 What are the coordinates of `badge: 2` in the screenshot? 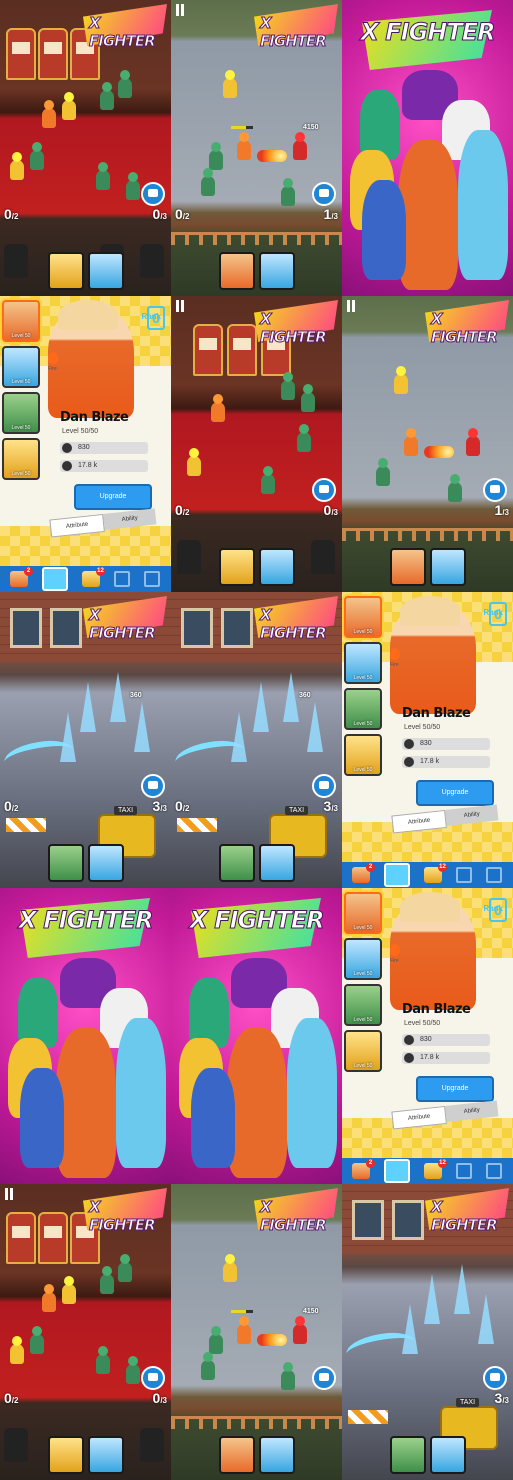 It's located at (28, 571).